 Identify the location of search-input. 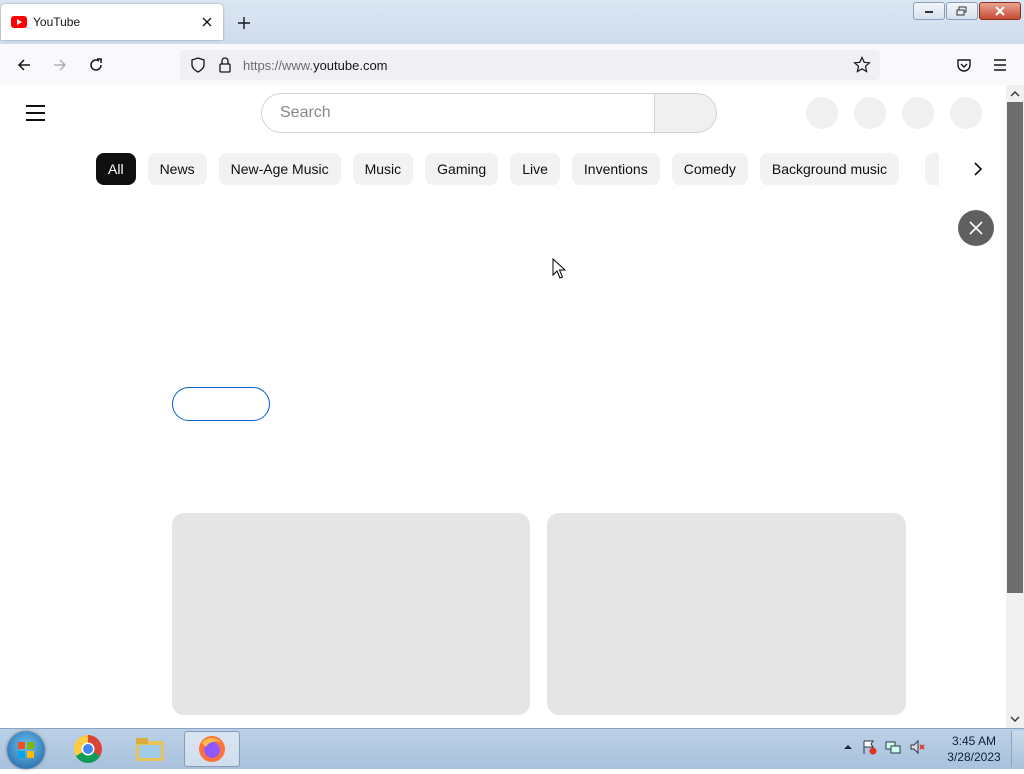
(460, 113).